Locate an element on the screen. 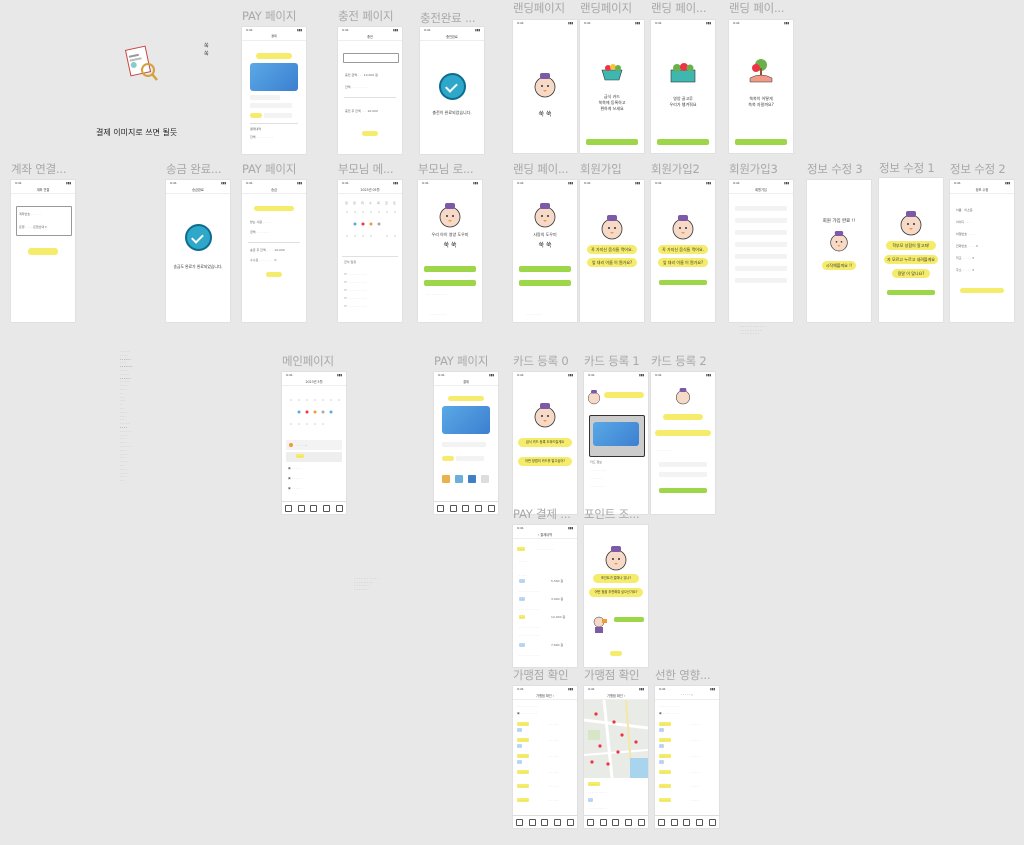 This screenshot has height=845, width=1024. signup-bubble-1: 꼭 가지신 음식들 먹어요. is located at coordinates (612, 249).